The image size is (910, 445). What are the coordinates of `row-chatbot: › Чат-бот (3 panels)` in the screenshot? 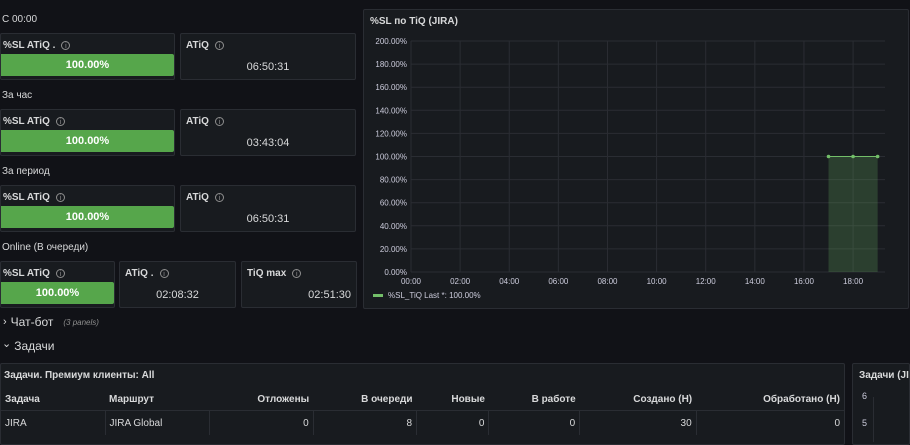 It's located at (455, 322).